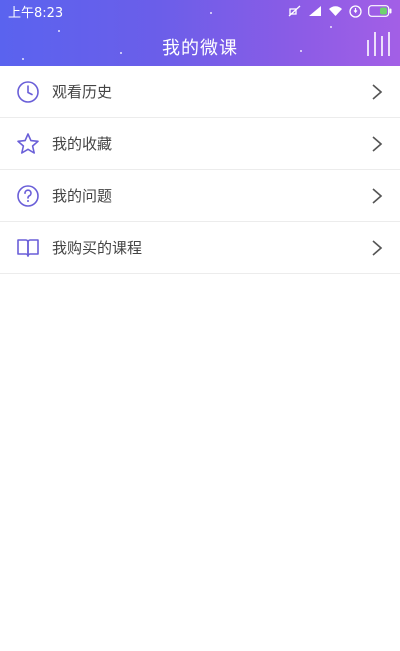 The width and height of the screenshot is (400, 651). What do you see at coordinates (28, 92) in the screenshot?
I see `clock-icon` at bounding box center [28, 92].